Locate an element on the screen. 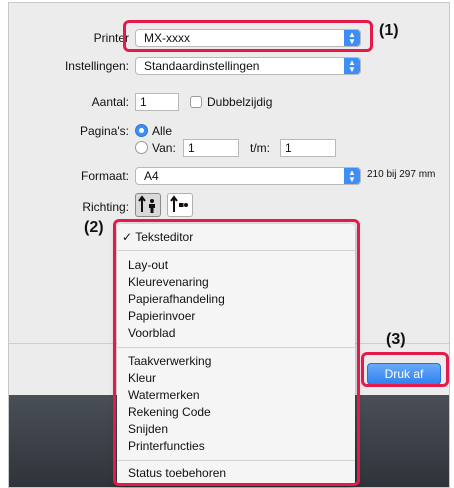  callout-1: (1) is located at coordinates (389, 30).